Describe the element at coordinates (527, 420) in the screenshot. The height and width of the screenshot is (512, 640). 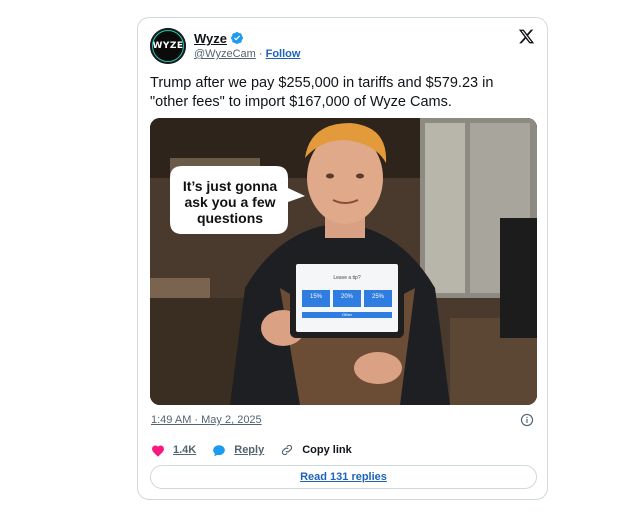
I see `info-icon` at that location.